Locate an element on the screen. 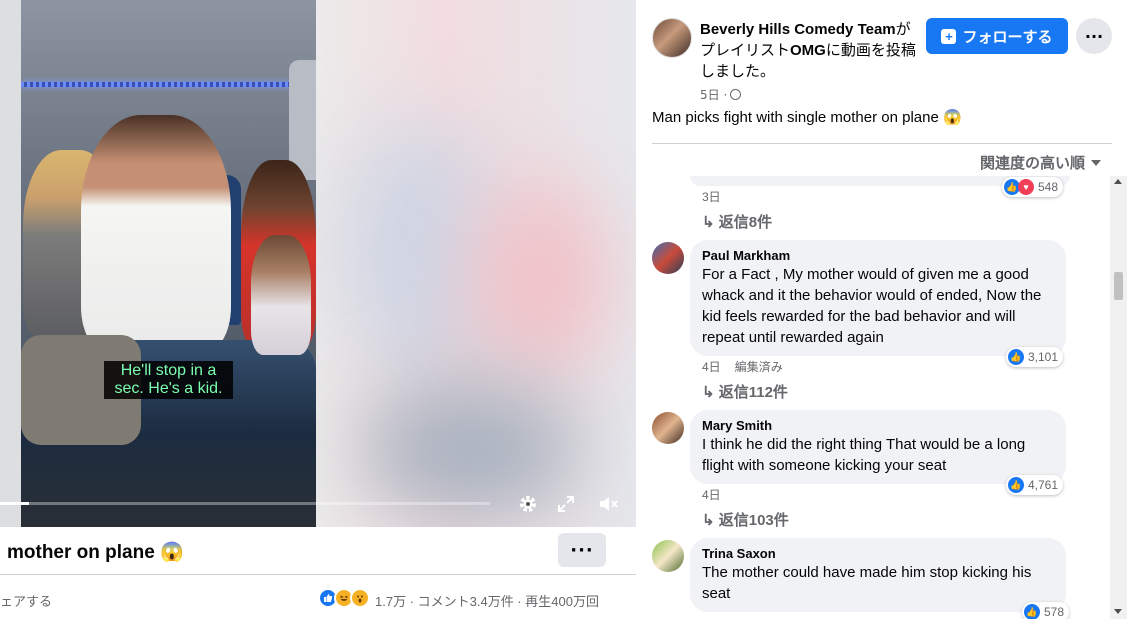  reaction-summary is located at coordinates (344, 598).